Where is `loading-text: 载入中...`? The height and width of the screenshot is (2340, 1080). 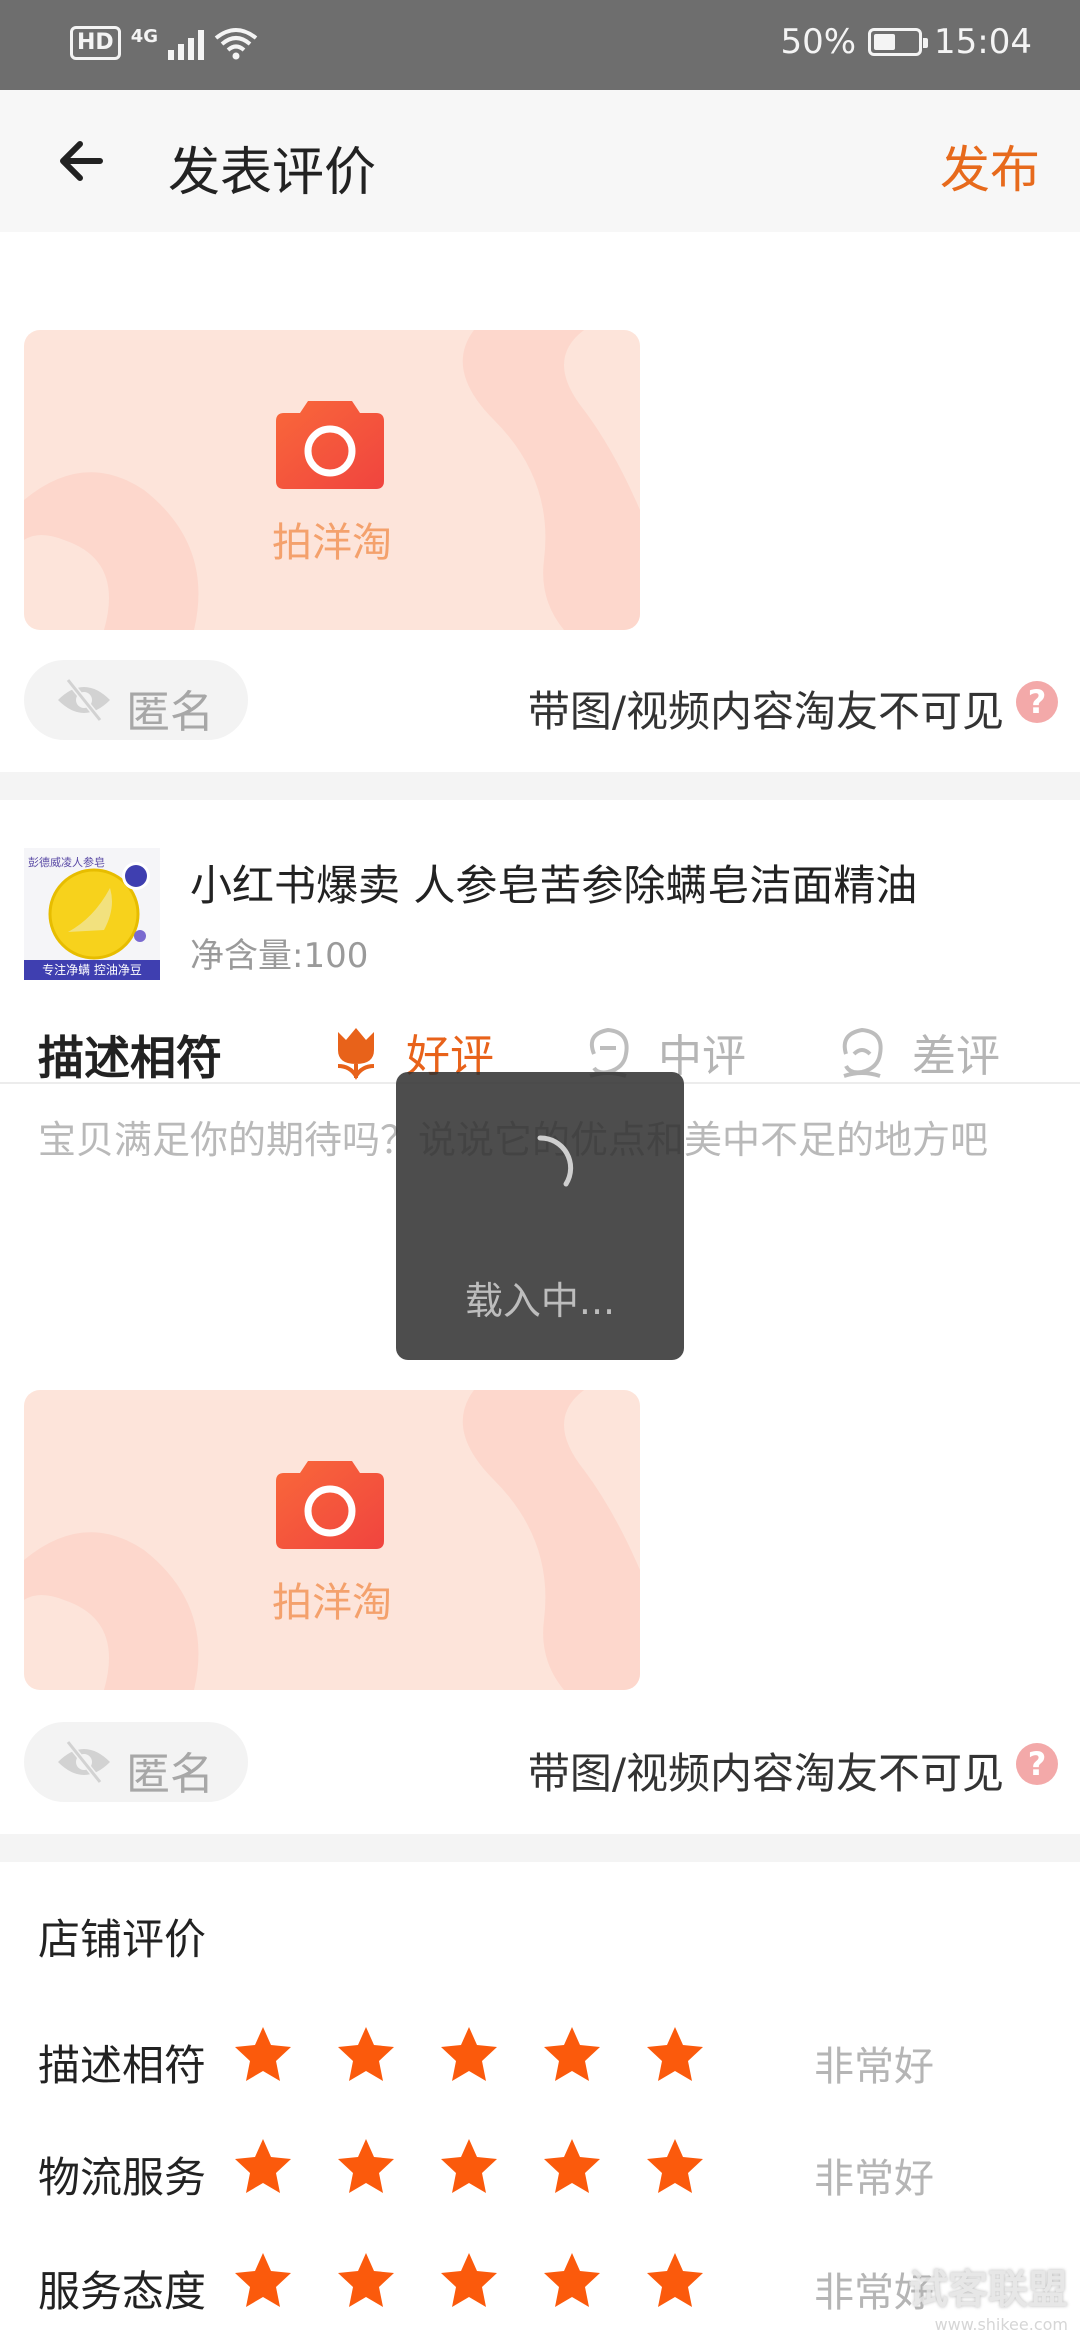
loading-text: 载入中... is located at coordinates (540, 1301).